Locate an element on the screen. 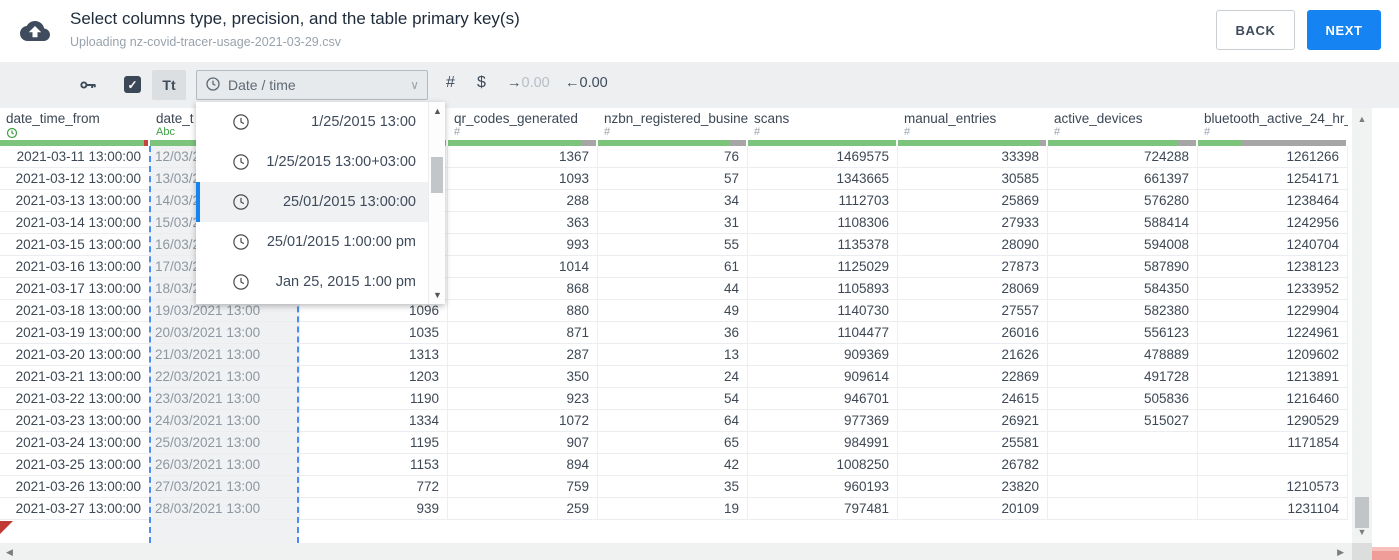  primary-key-icon is located at coordinates (88, 85).